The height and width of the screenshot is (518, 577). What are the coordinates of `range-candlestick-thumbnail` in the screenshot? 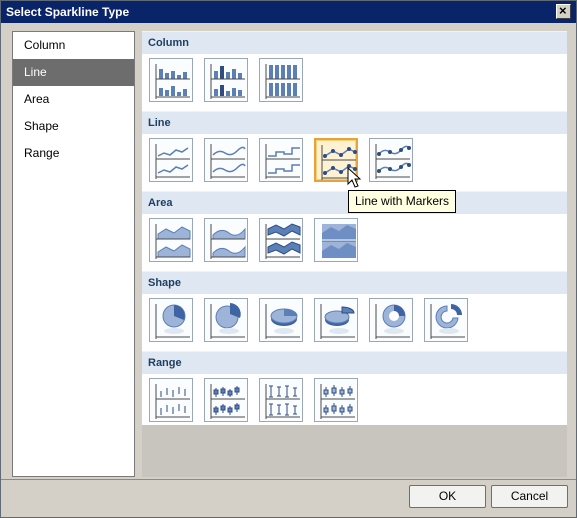 It's located at (226, 400).